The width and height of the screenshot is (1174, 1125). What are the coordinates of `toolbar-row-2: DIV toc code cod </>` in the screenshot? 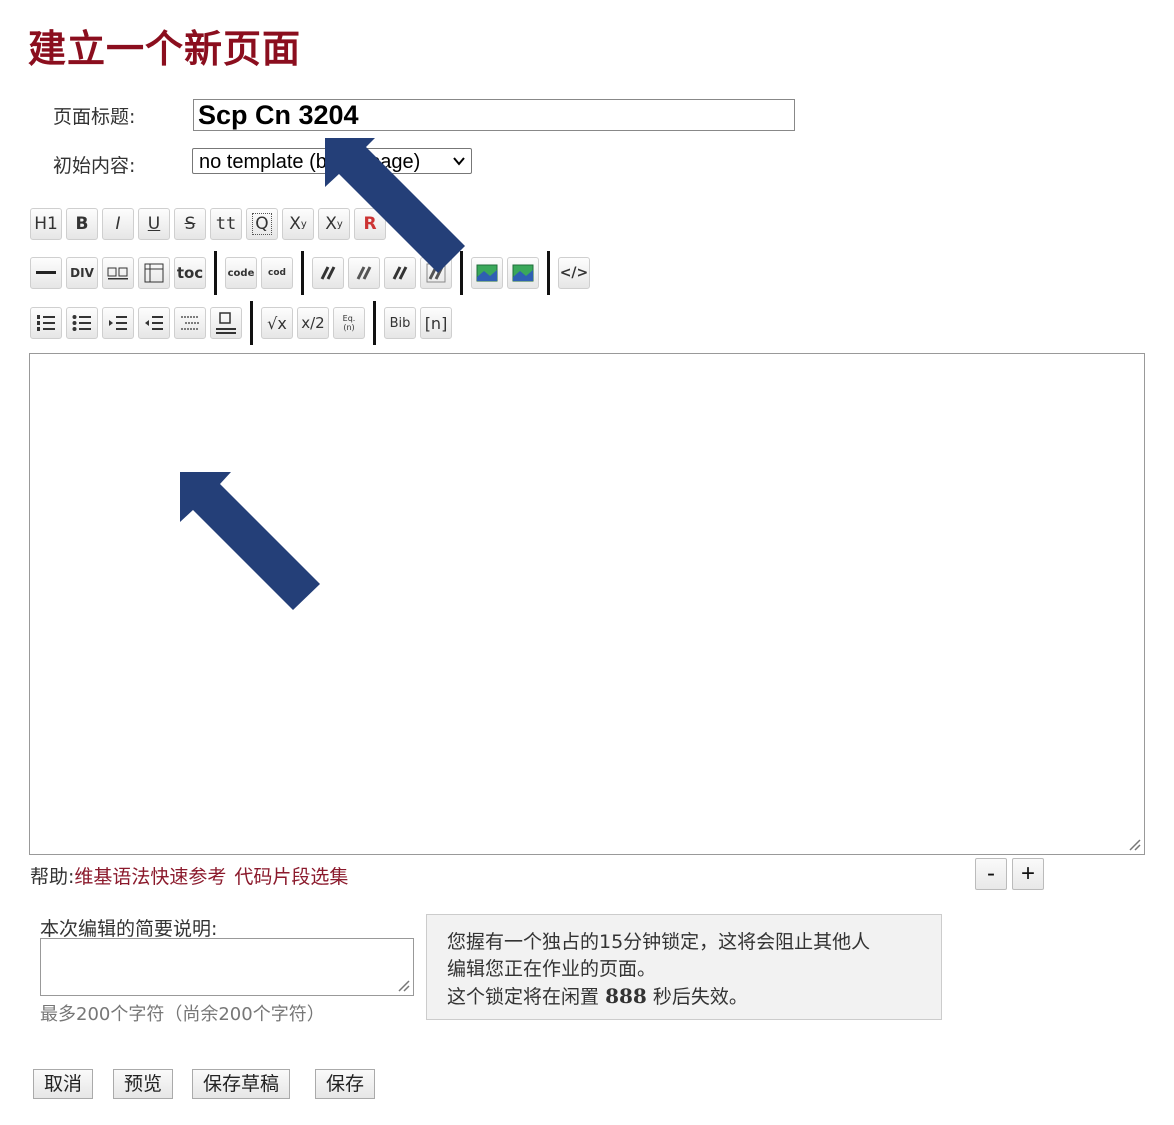 It's located at (312, 273).